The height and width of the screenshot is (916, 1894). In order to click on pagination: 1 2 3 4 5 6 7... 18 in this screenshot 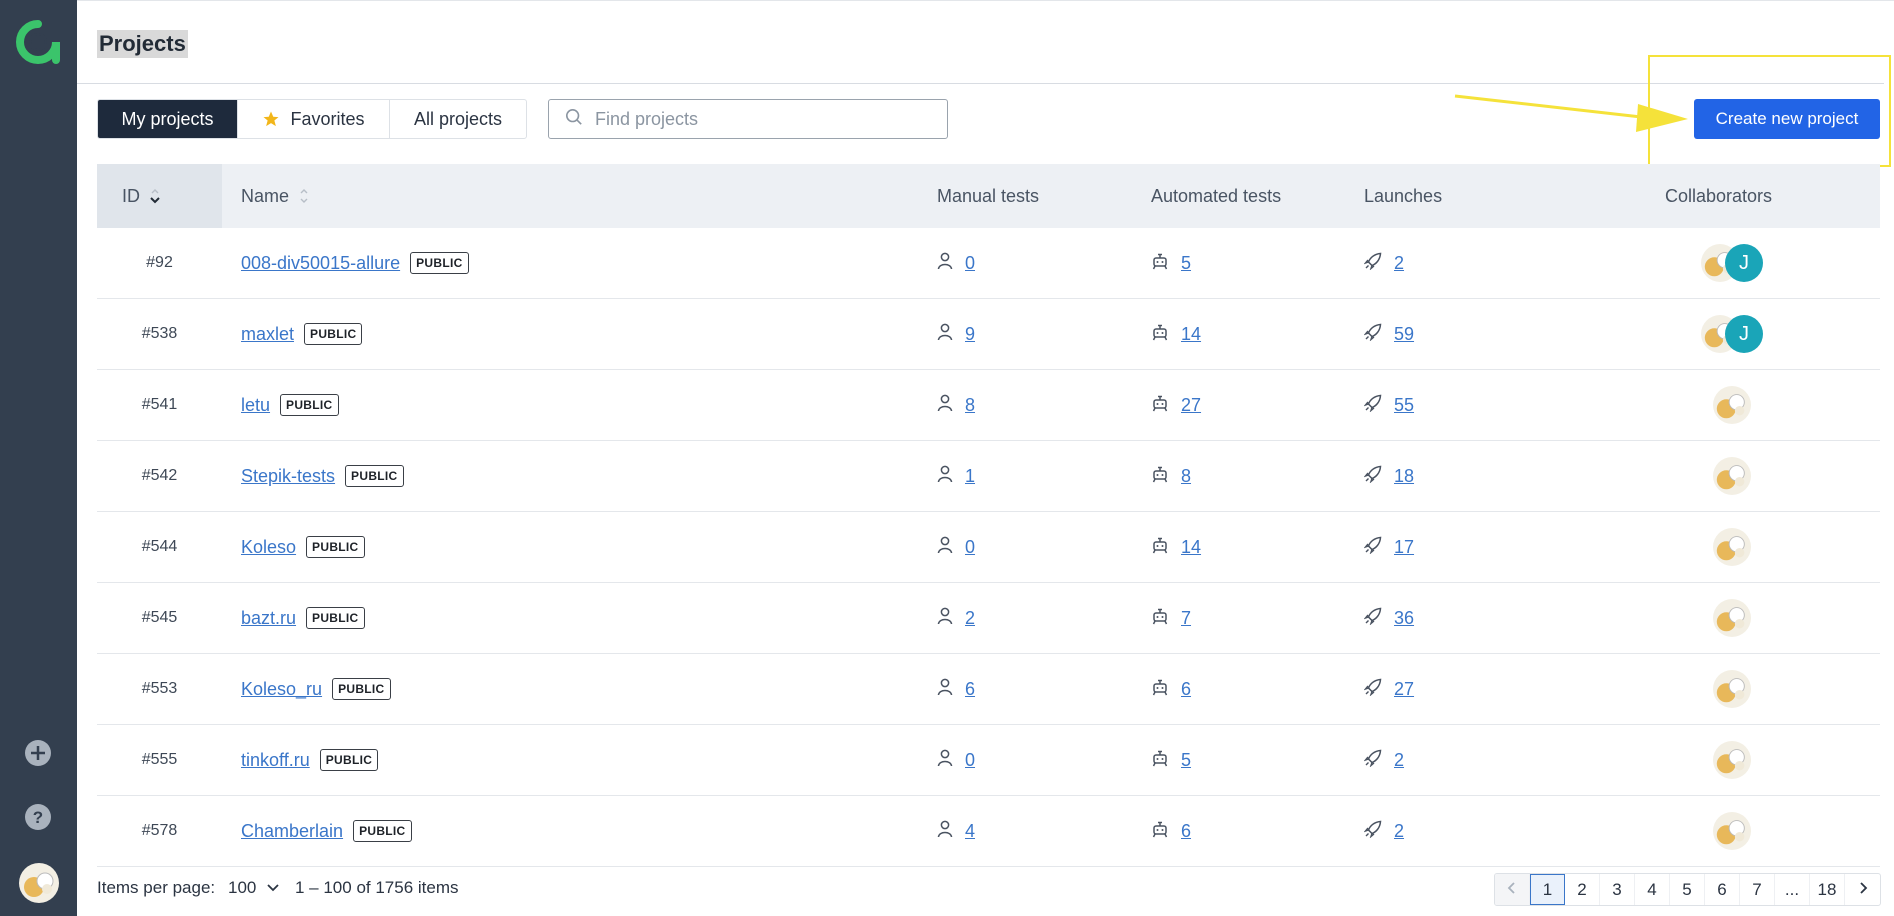, I will do `click(1687, 889)`.